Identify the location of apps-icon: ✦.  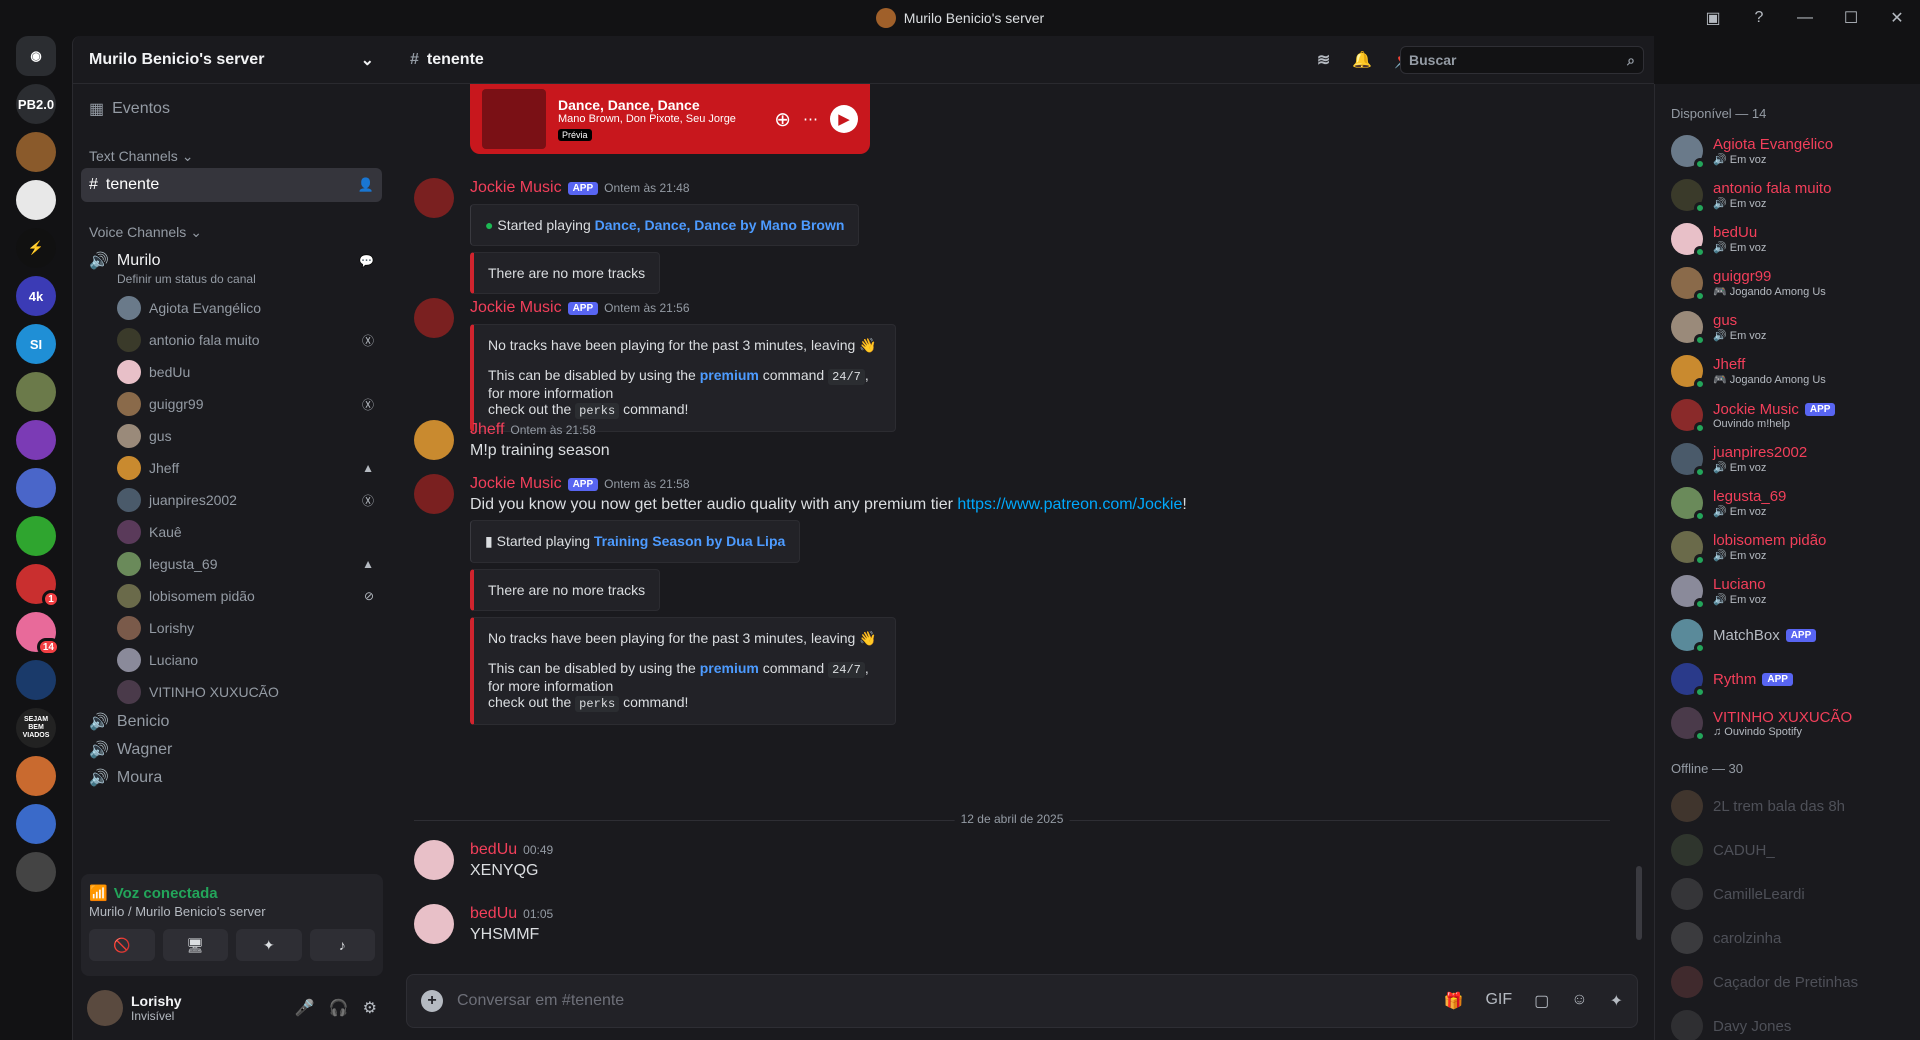
(1616, 1001).